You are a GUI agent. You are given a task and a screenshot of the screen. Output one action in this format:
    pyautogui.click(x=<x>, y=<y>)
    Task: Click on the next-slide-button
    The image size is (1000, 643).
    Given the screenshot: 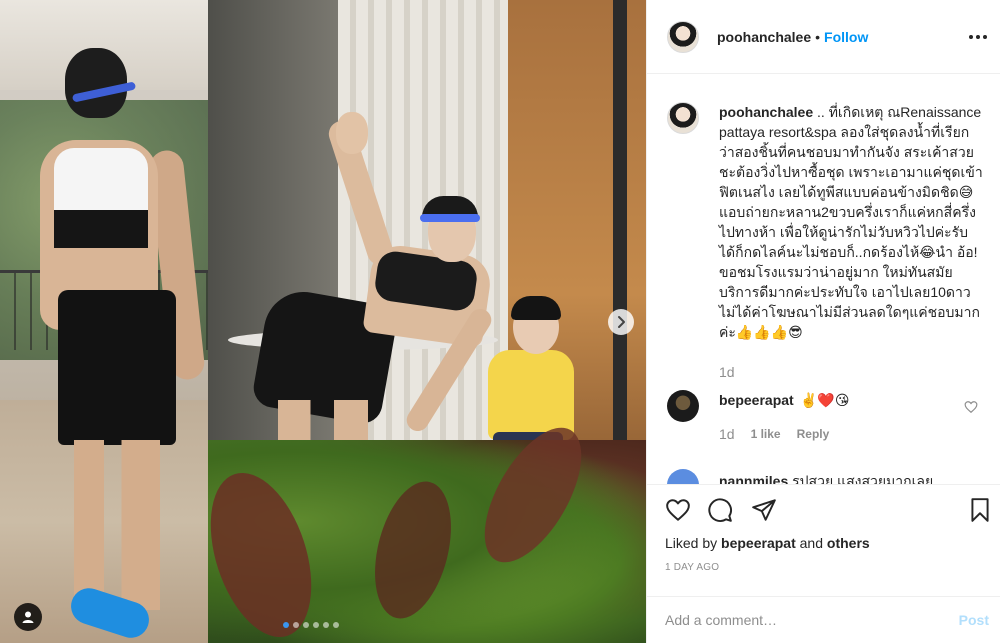 What is the action you would take?
    pyautogui.click(x=621, y=322)
    